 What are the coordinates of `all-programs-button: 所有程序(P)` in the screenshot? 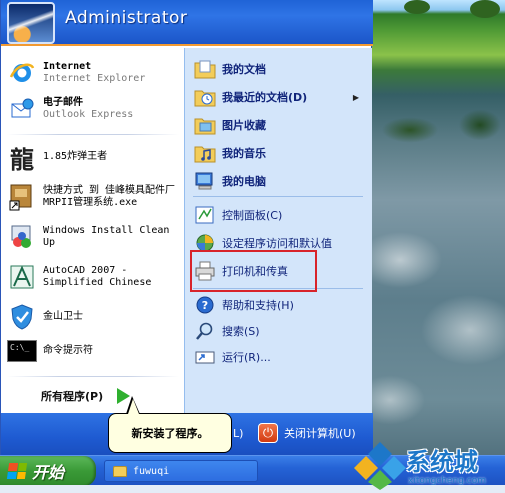 It's located at (86, 396).